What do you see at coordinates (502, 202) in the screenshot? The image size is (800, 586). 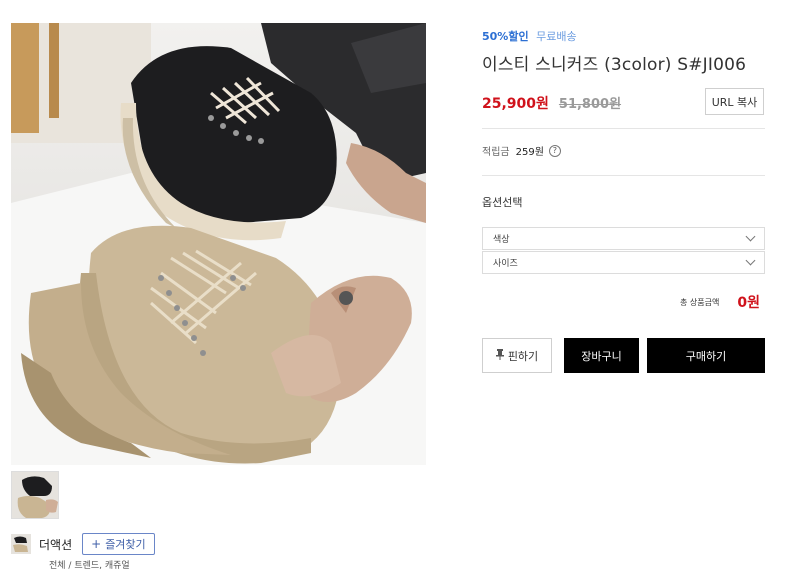 I see `option-section-title: 옵션선택` at bounding box center [502, 202].